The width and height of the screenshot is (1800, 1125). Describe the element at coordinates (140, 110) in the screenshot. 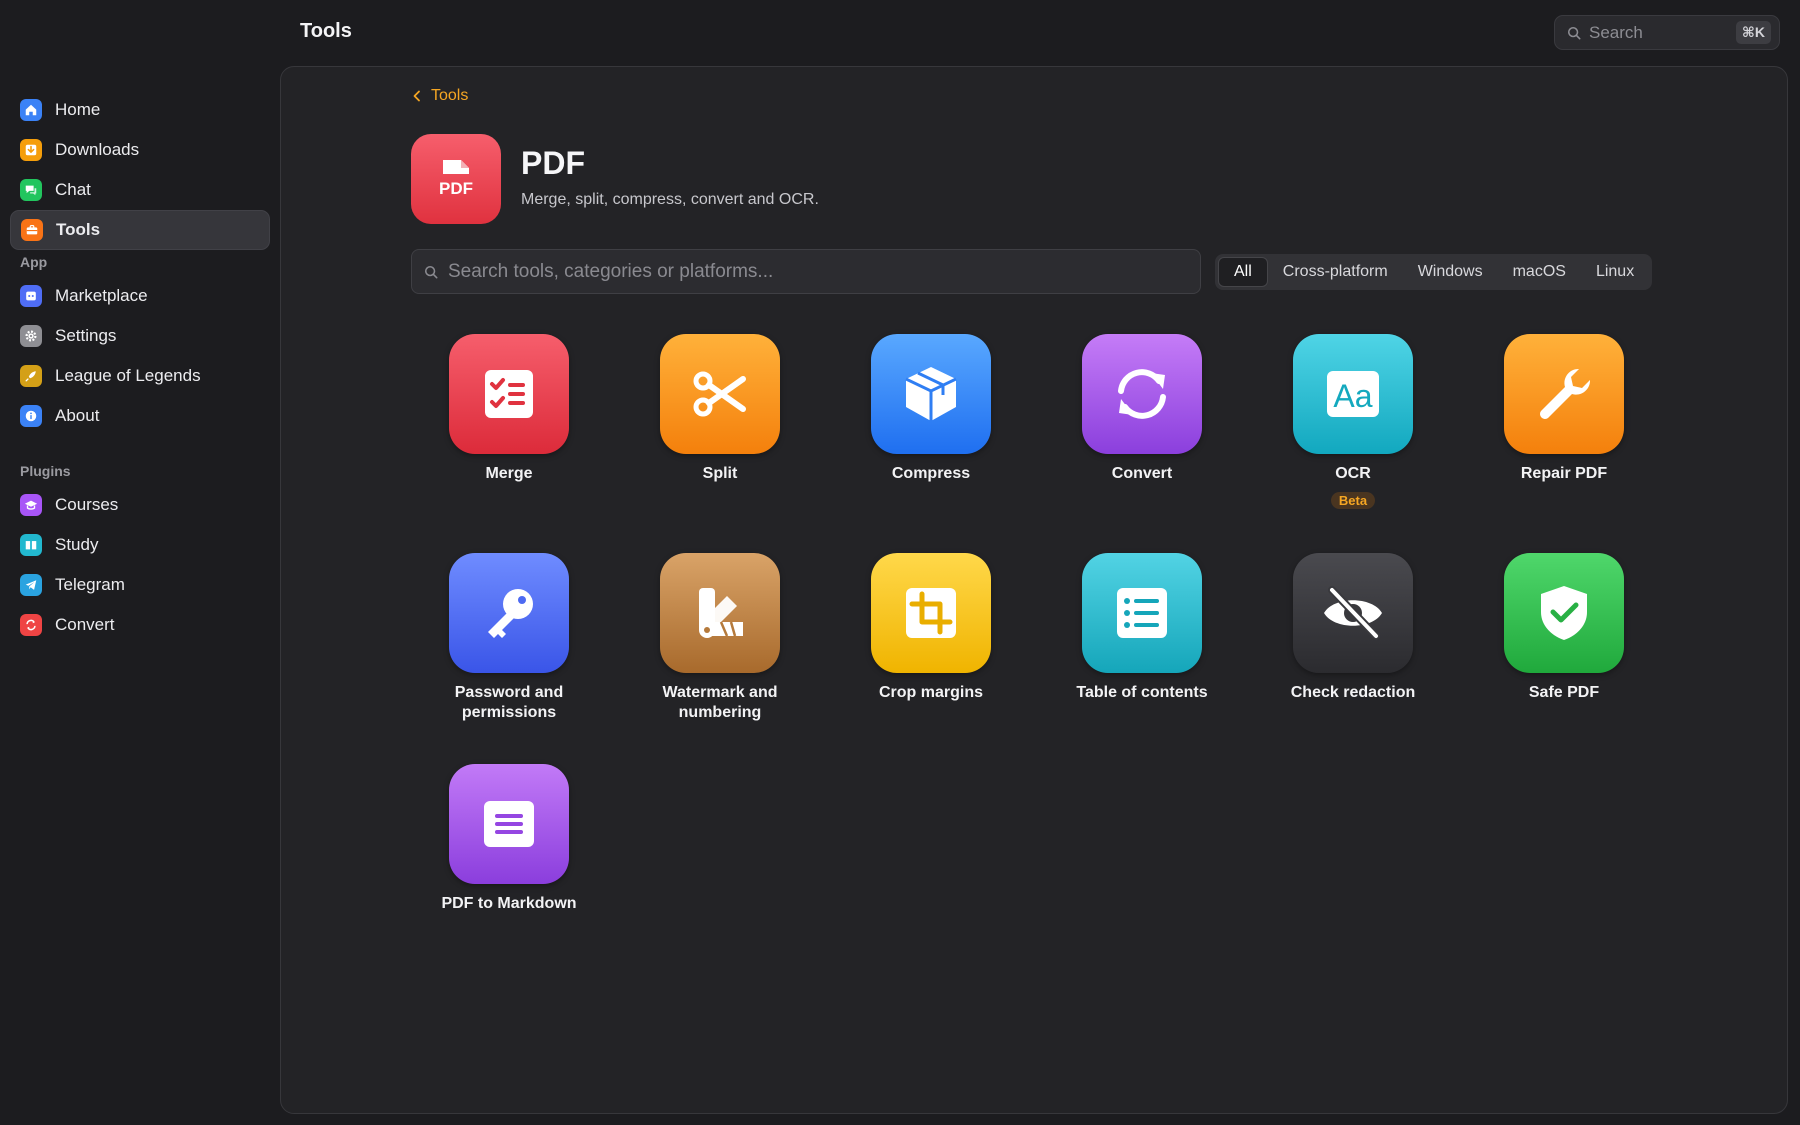

I see `sidebar-item-home: Home` at that location.